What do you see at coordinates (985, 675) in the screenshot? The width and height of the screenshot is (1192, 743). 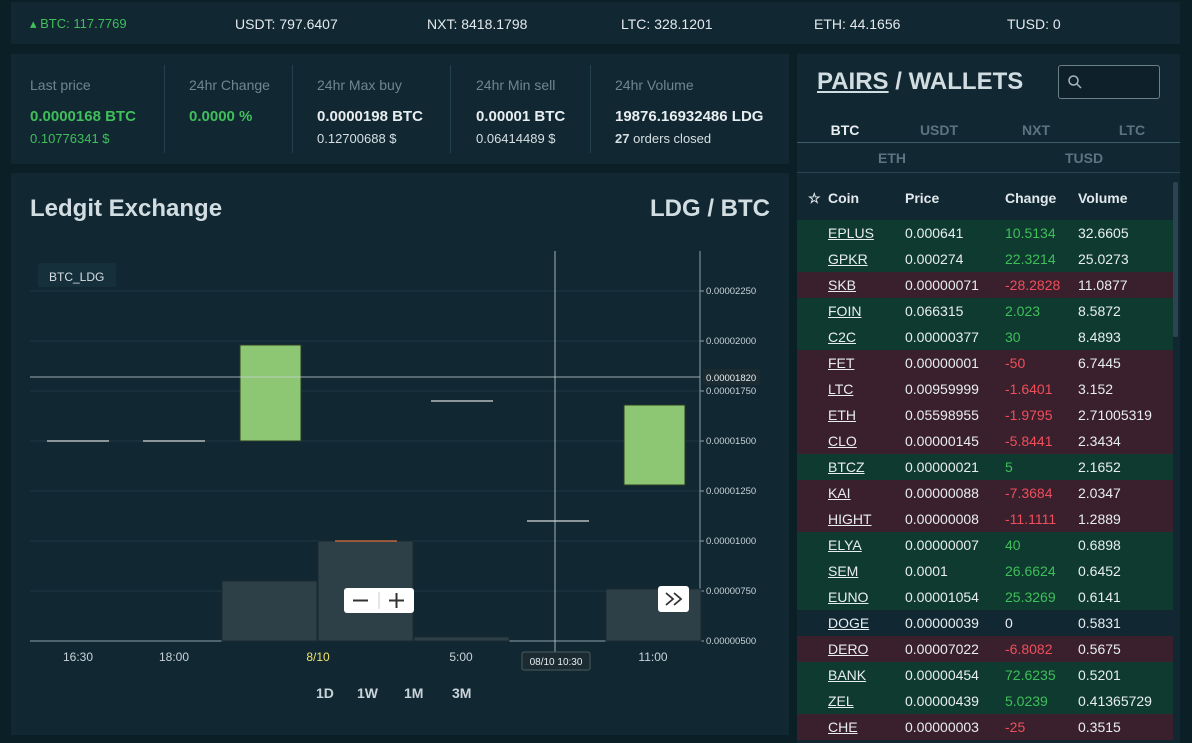 I see `table-row: BANK 0.00000454 72.6235 0.5201` at bounding box center [985, 675].